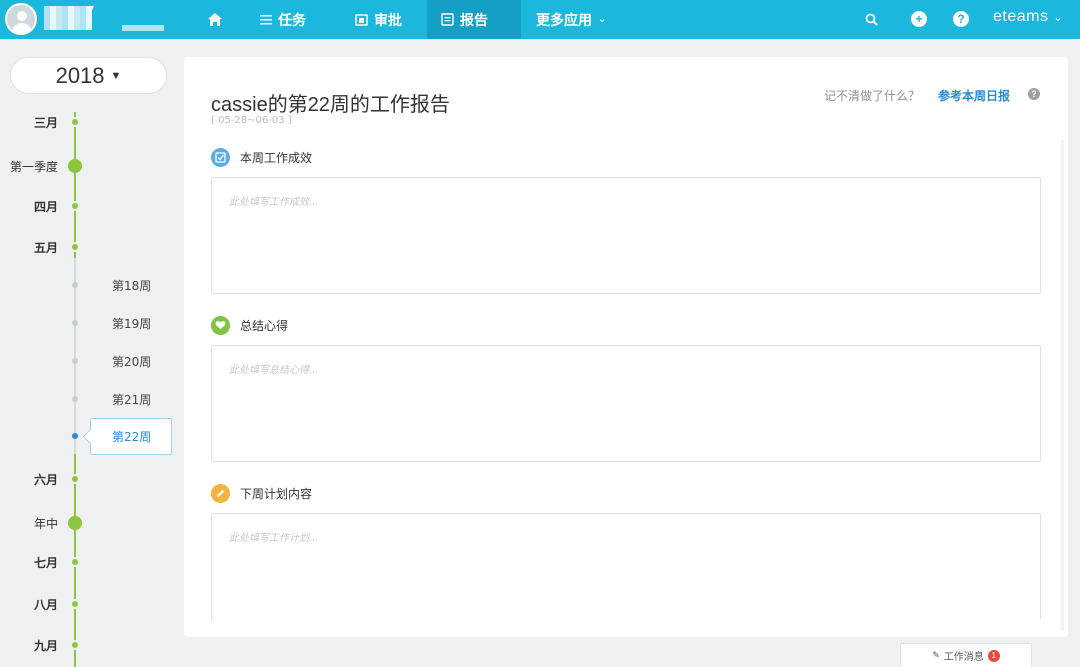  What do you see at coordinates (1034, 94) in the screenshot?
I see `question-icon: ?` at bounding box center [1034, 94].